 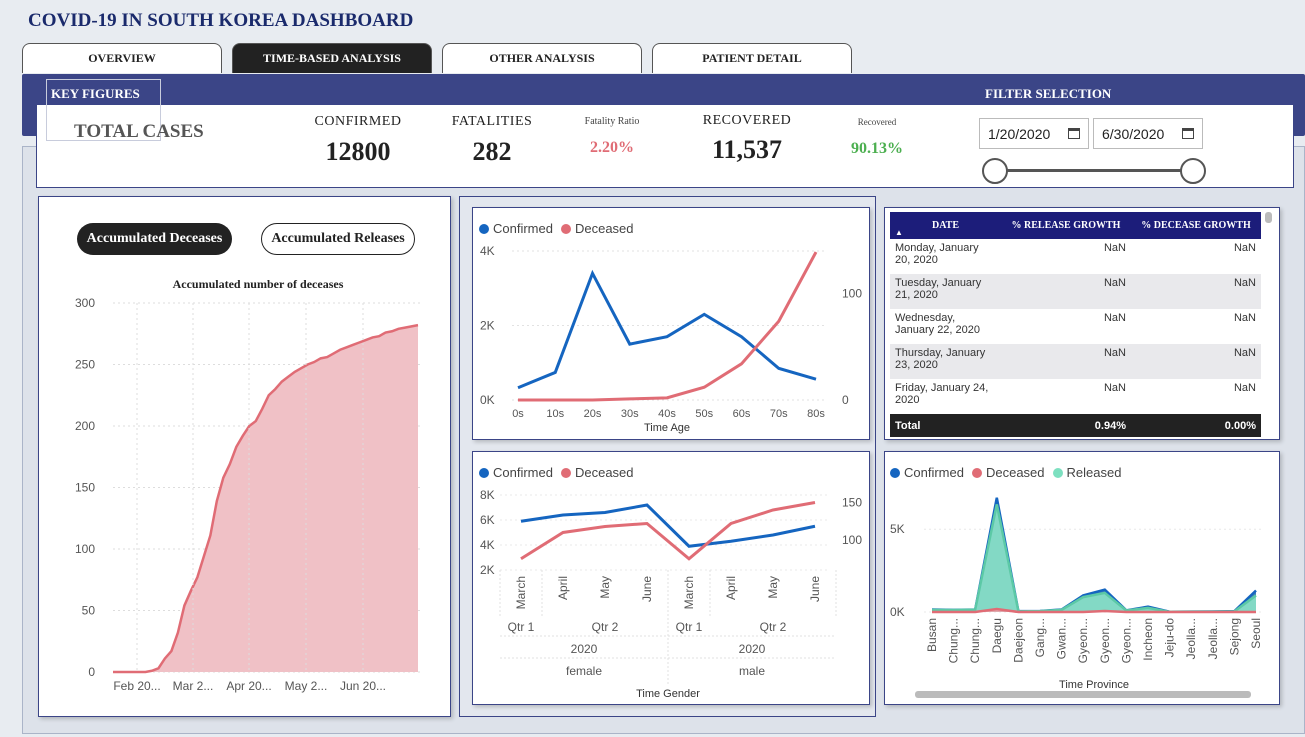 I want to click on x-tick-label: Daejeon, so click(x=1018, y=640).